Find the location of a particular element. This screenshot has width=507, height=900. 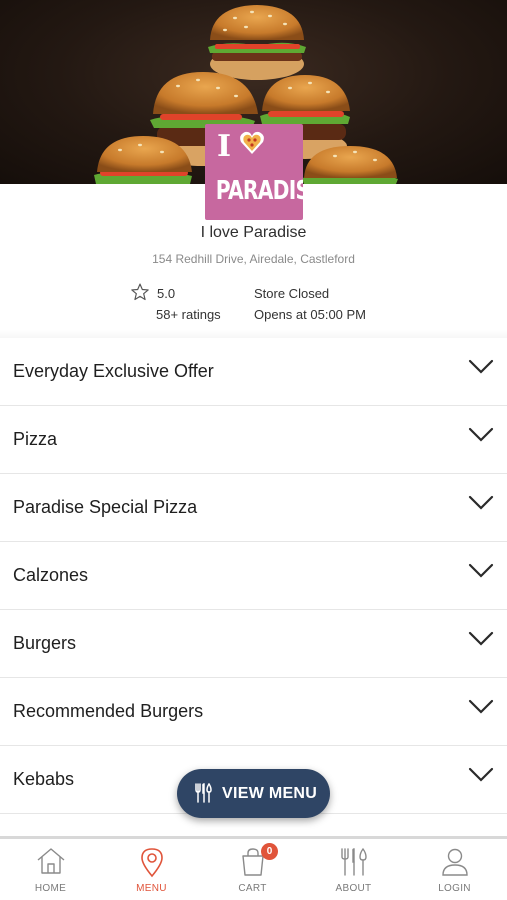

category-label: Recommended Burgers is located at coordinates (108, 711).